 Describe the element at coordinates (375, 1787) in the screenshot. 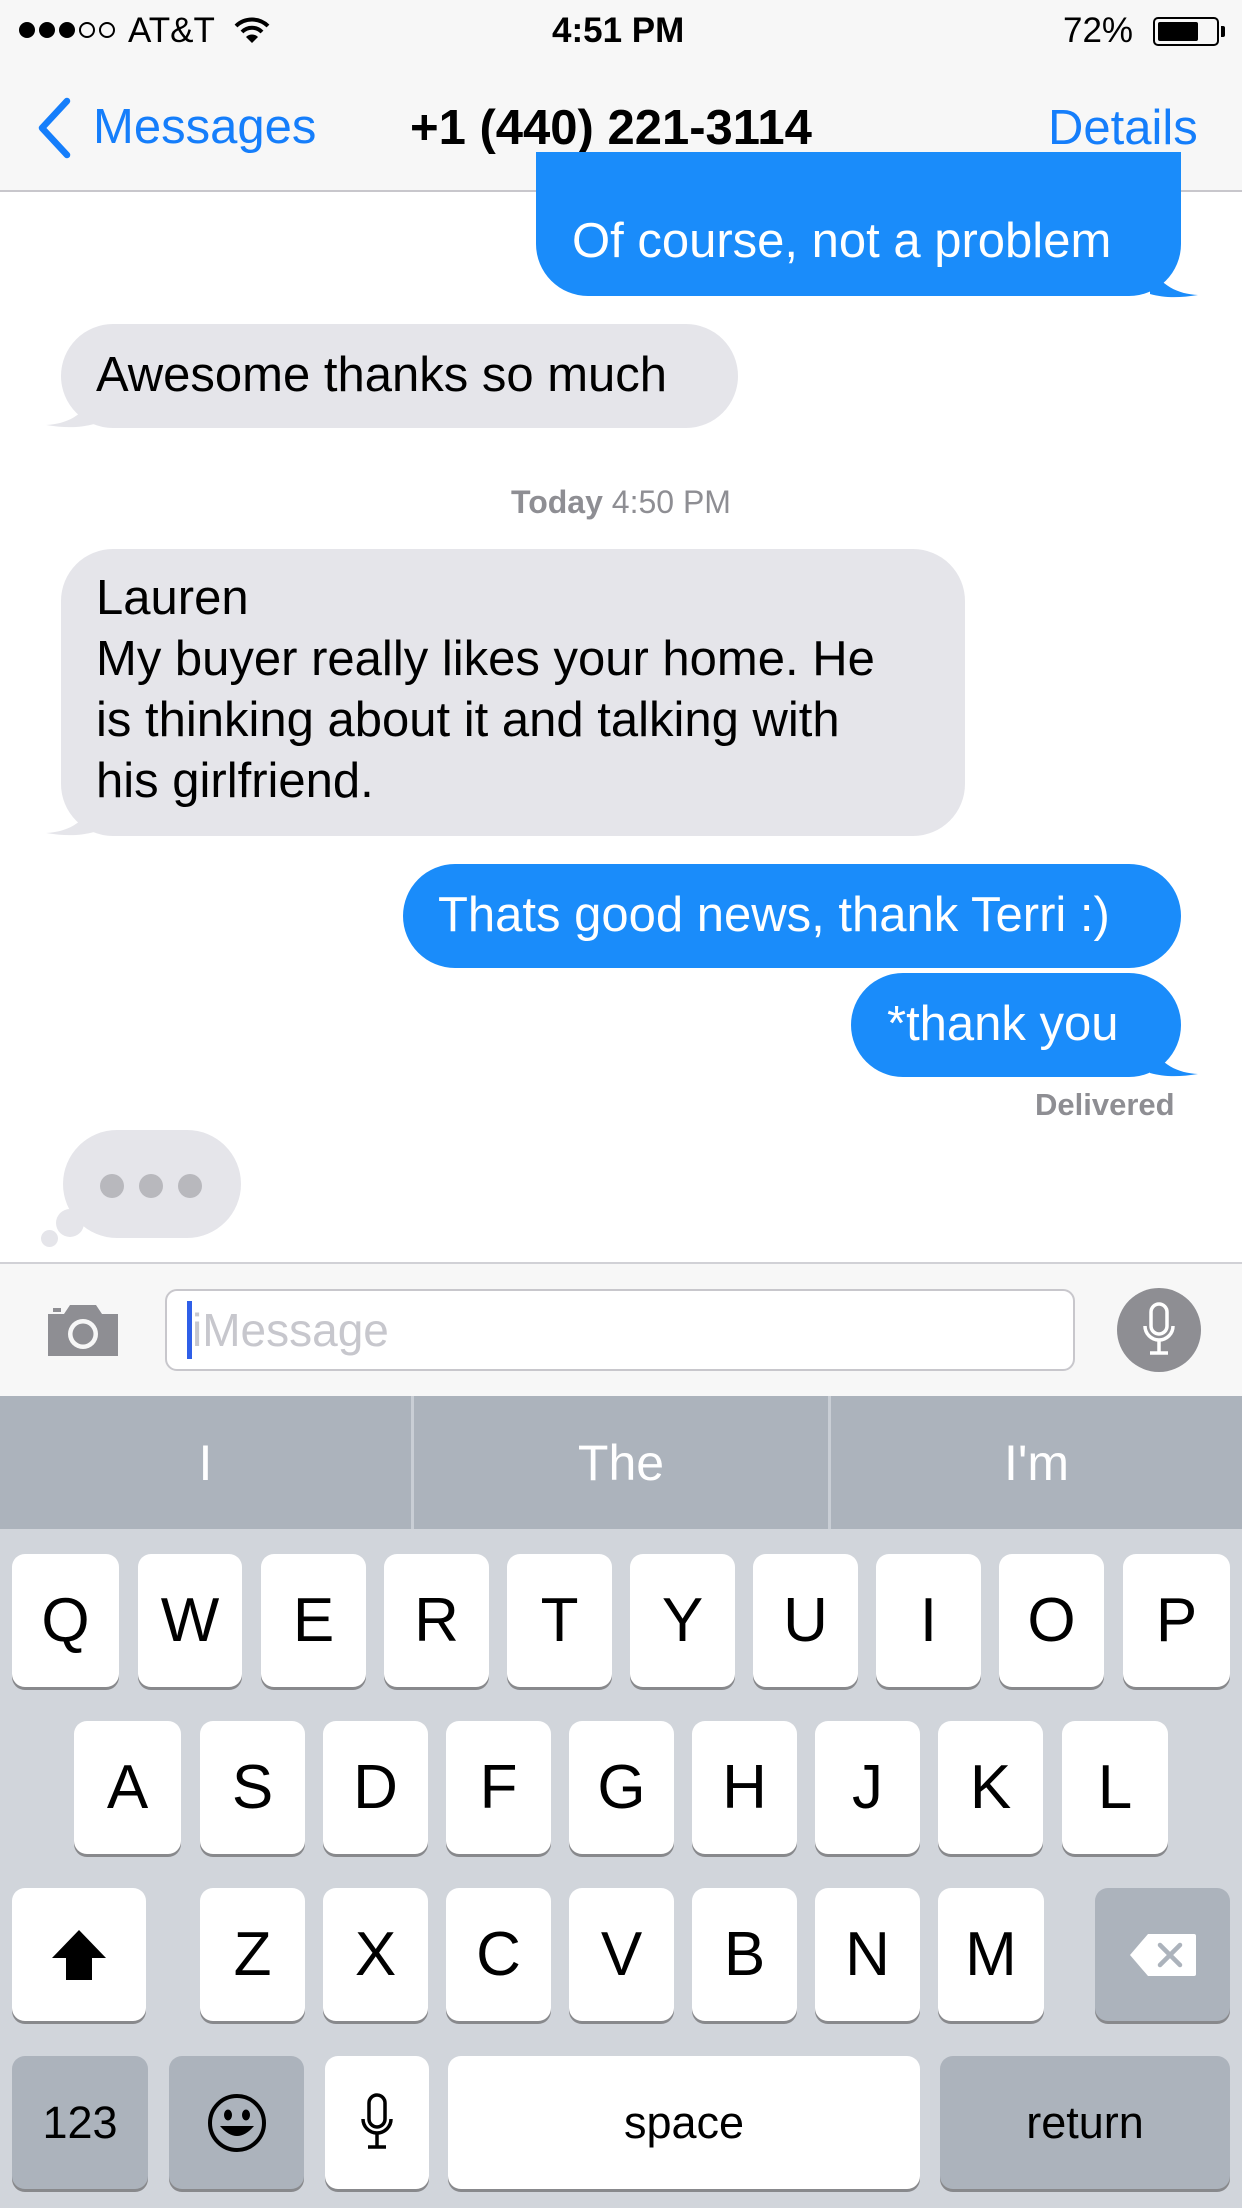

I see `key-d: D` at that location.